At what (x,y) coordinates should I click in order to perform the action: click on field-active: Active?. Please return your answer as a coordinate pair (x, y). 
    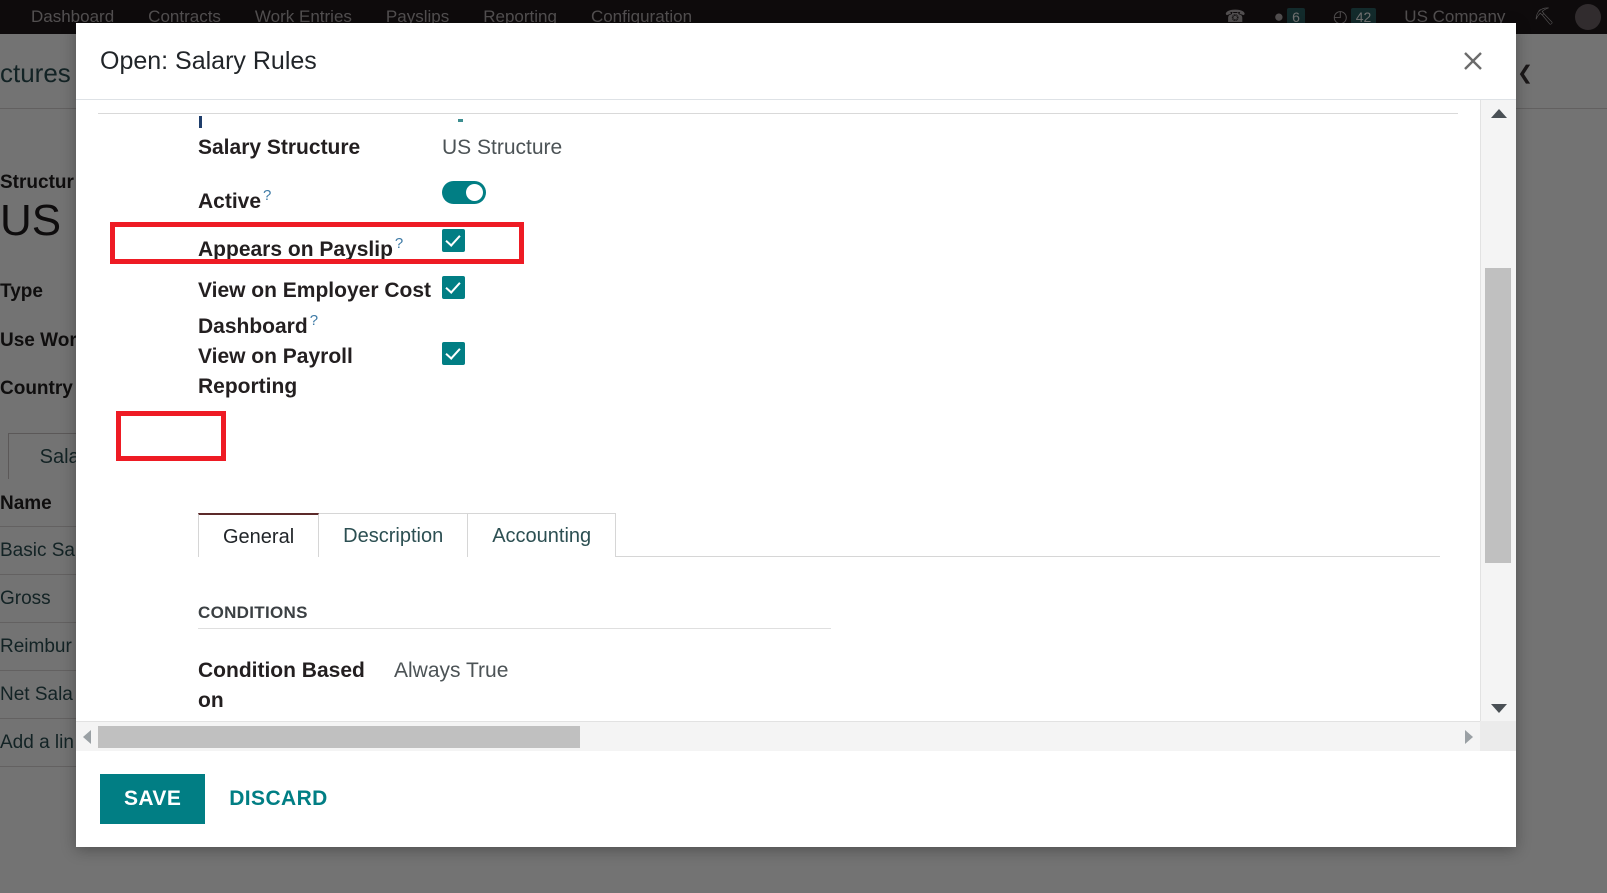
    Looking at the image, I should click on (342, 199).